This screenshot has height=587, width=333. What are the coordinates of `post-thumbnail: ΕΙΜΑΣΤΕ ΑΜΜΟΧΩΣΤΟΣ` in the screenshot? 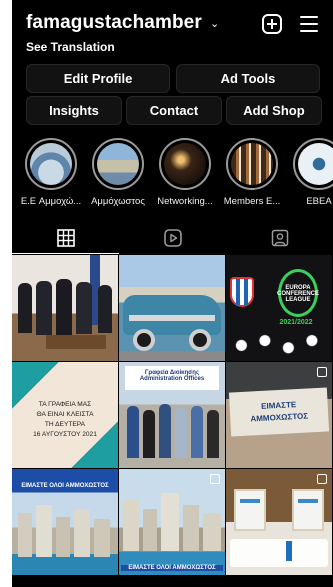 It's located at (279, 415).